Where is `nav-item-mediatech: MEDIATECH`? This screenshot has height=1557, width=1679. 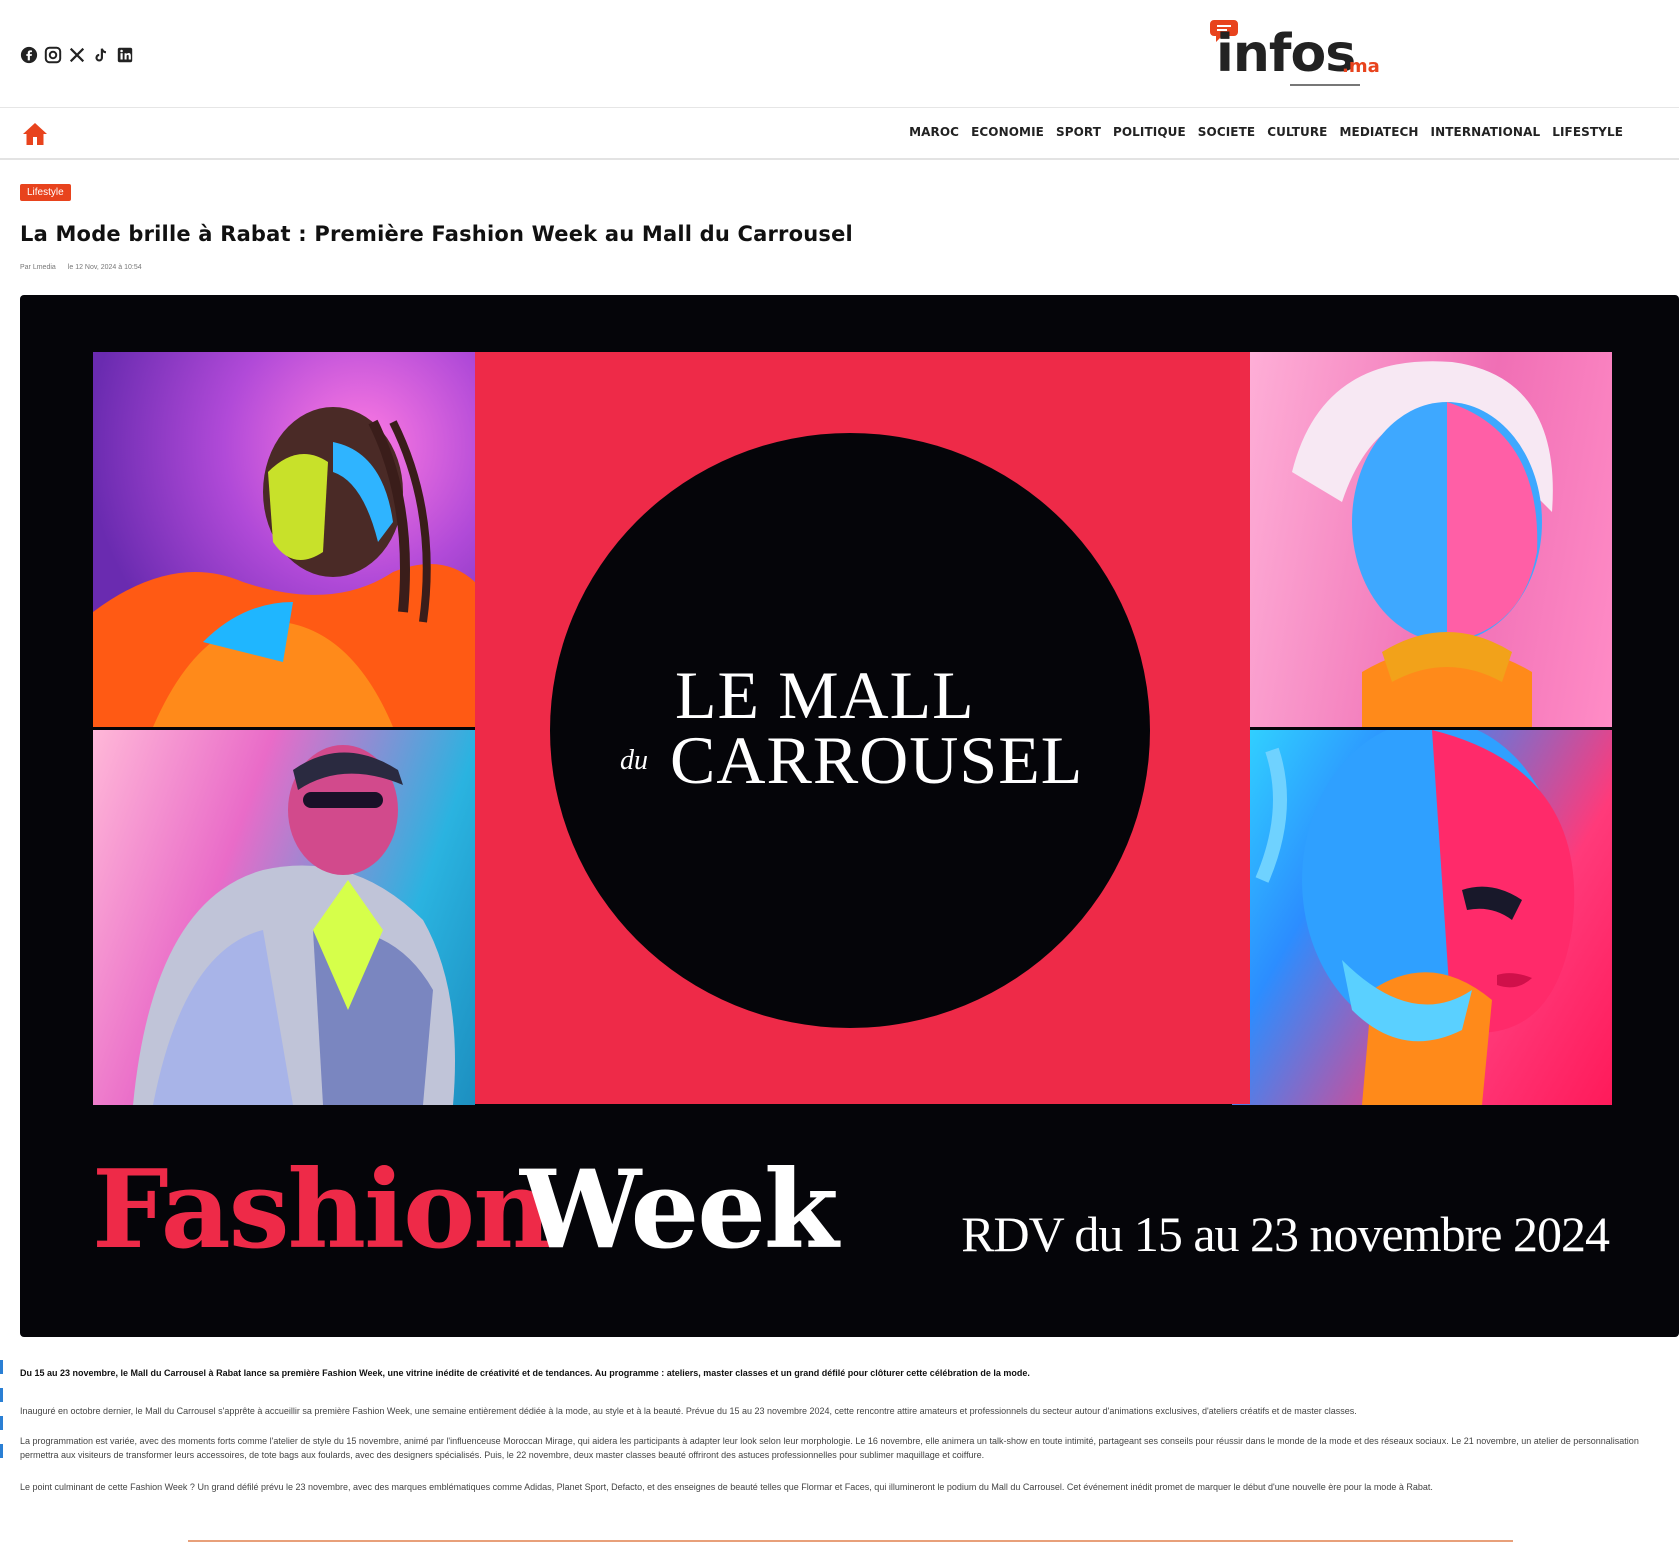
nav-item-mediatech: MEDIATECH is located at coordinates (1378, 132).